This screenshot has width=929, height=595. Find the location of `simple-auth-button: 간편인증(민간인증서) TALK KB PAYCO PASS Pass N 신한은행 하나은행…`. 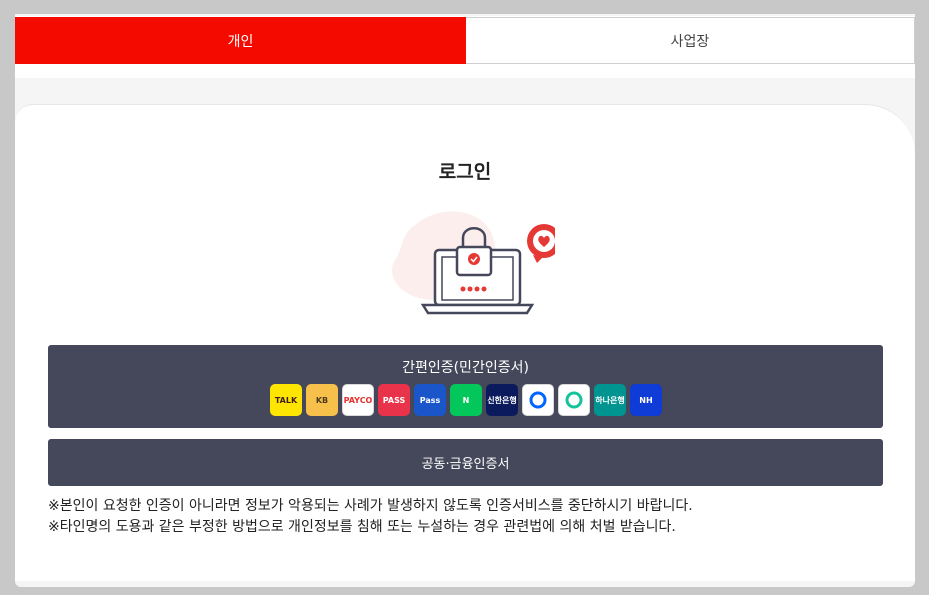

simple-auth-button: 간편인증(민간인증서) TALK KB PAYCO PASS Pass N 신한은행 하나은행… is located at coordinates (465, 386).